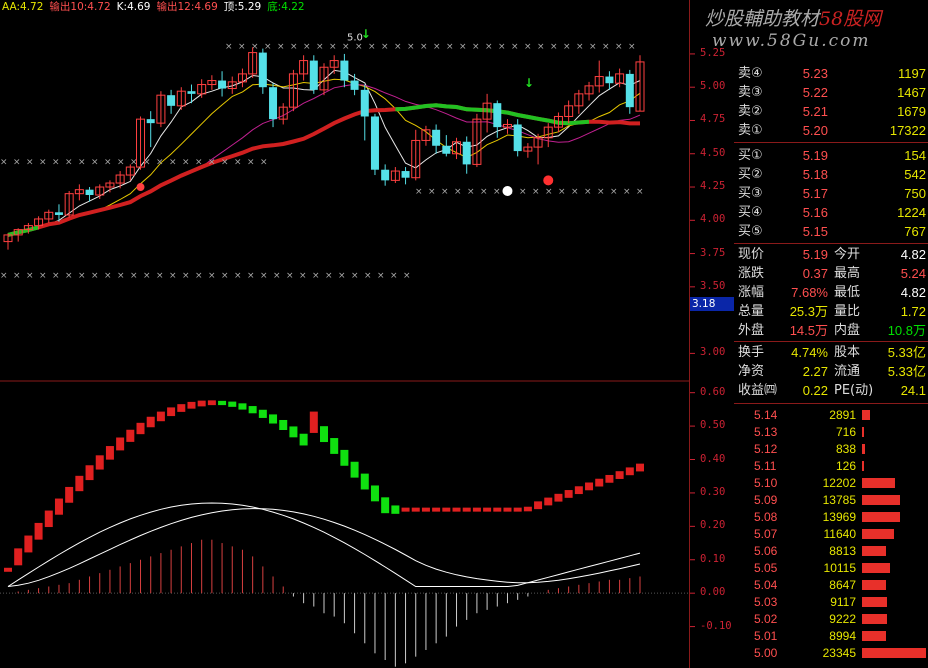 The image size is (928, 668). Describe the element at coordinates (847, 371) in the screenshot. I see `stat-label: 流通` at that location.